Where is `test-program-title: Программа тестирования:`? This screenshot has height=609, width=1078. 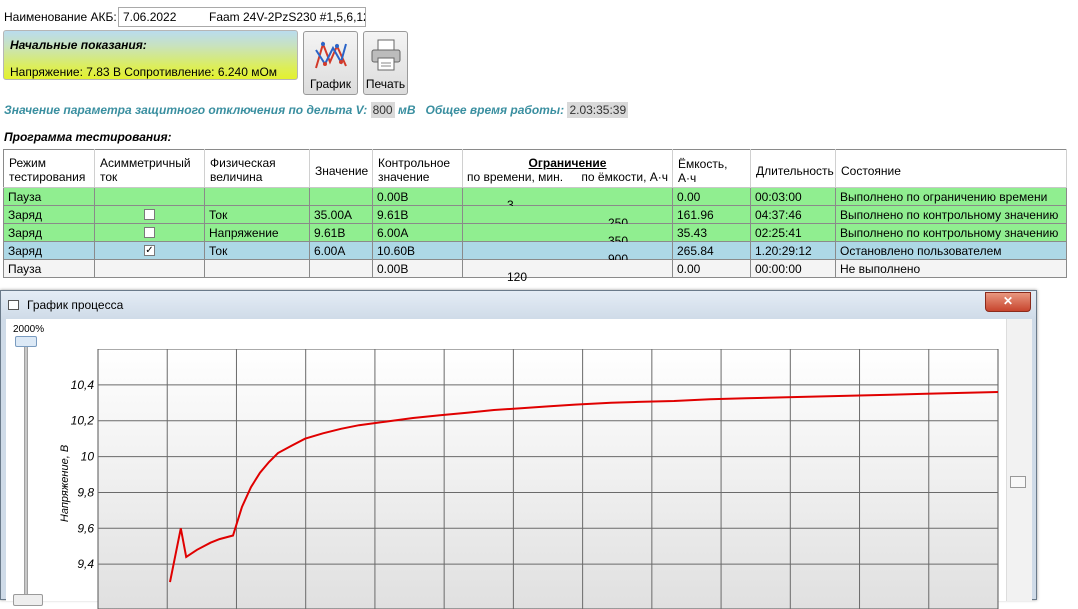 test-program-title: Программа тестирования: is located at coordinates (88, 137).